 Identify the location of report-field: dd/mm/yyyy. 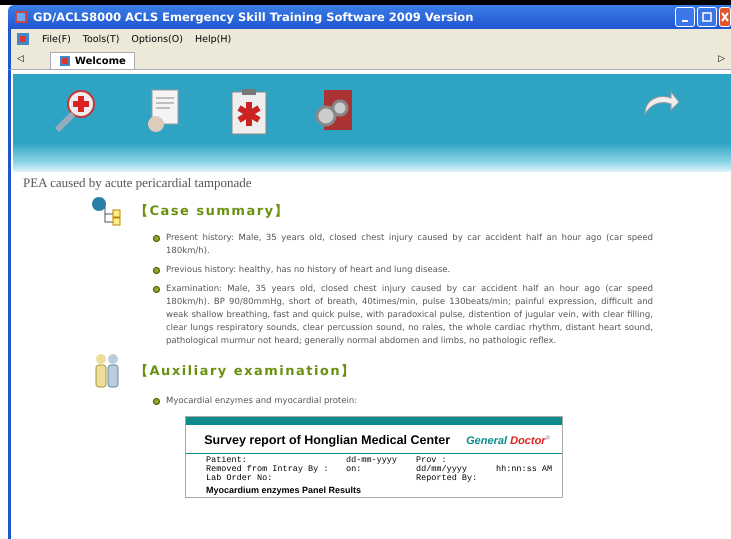
(456, 469).